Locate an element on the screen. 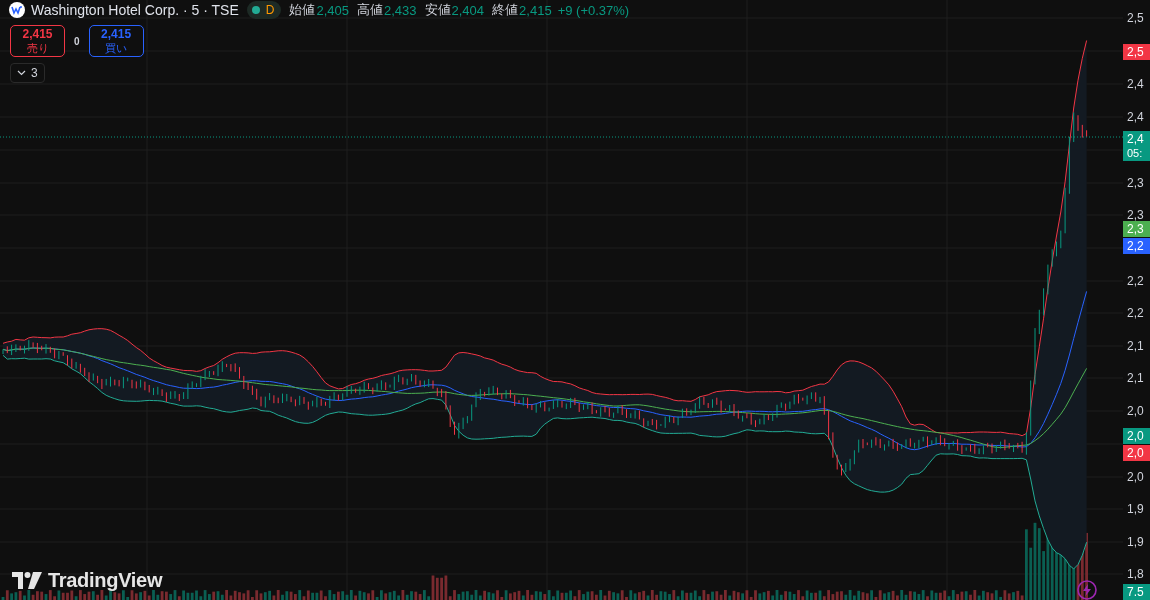 This screenshot has width=1150, height=600. price-tick-label: 1,8 is located at coordinates (1135, 574).